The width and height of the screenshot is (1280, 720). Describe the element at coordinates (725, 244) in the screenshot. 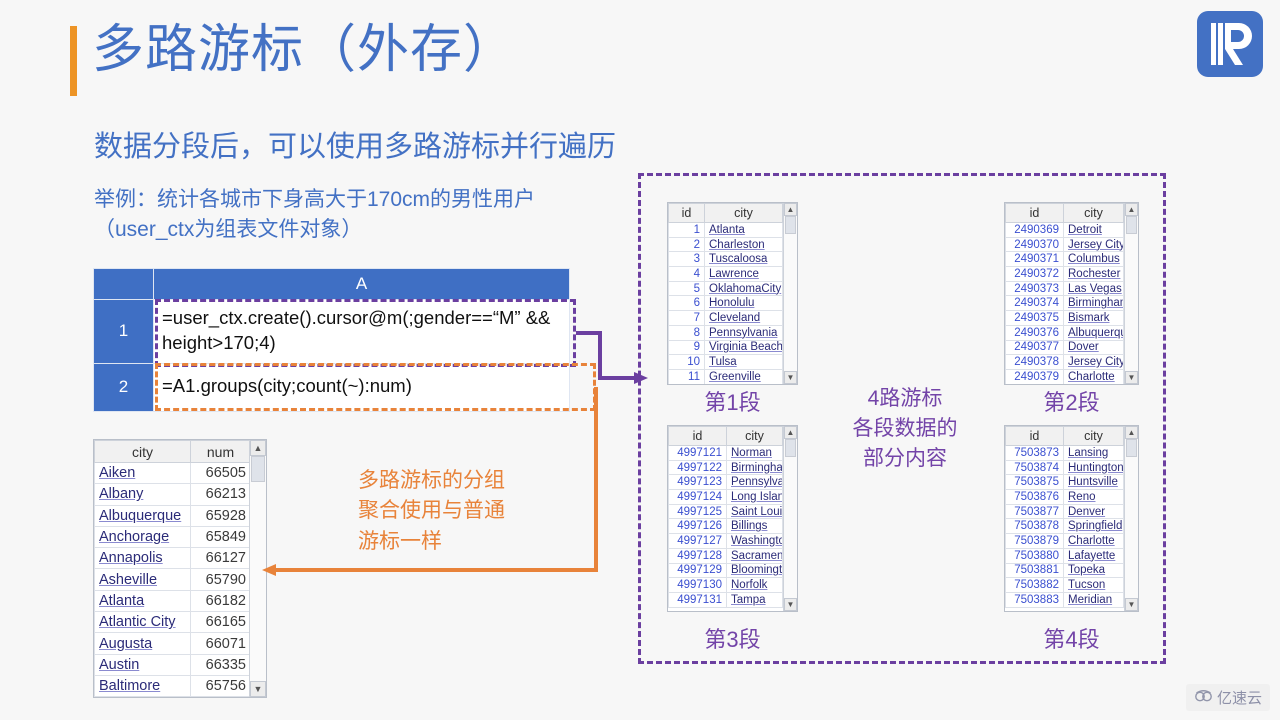

I see `table-row: 2 Charleston` at that location.